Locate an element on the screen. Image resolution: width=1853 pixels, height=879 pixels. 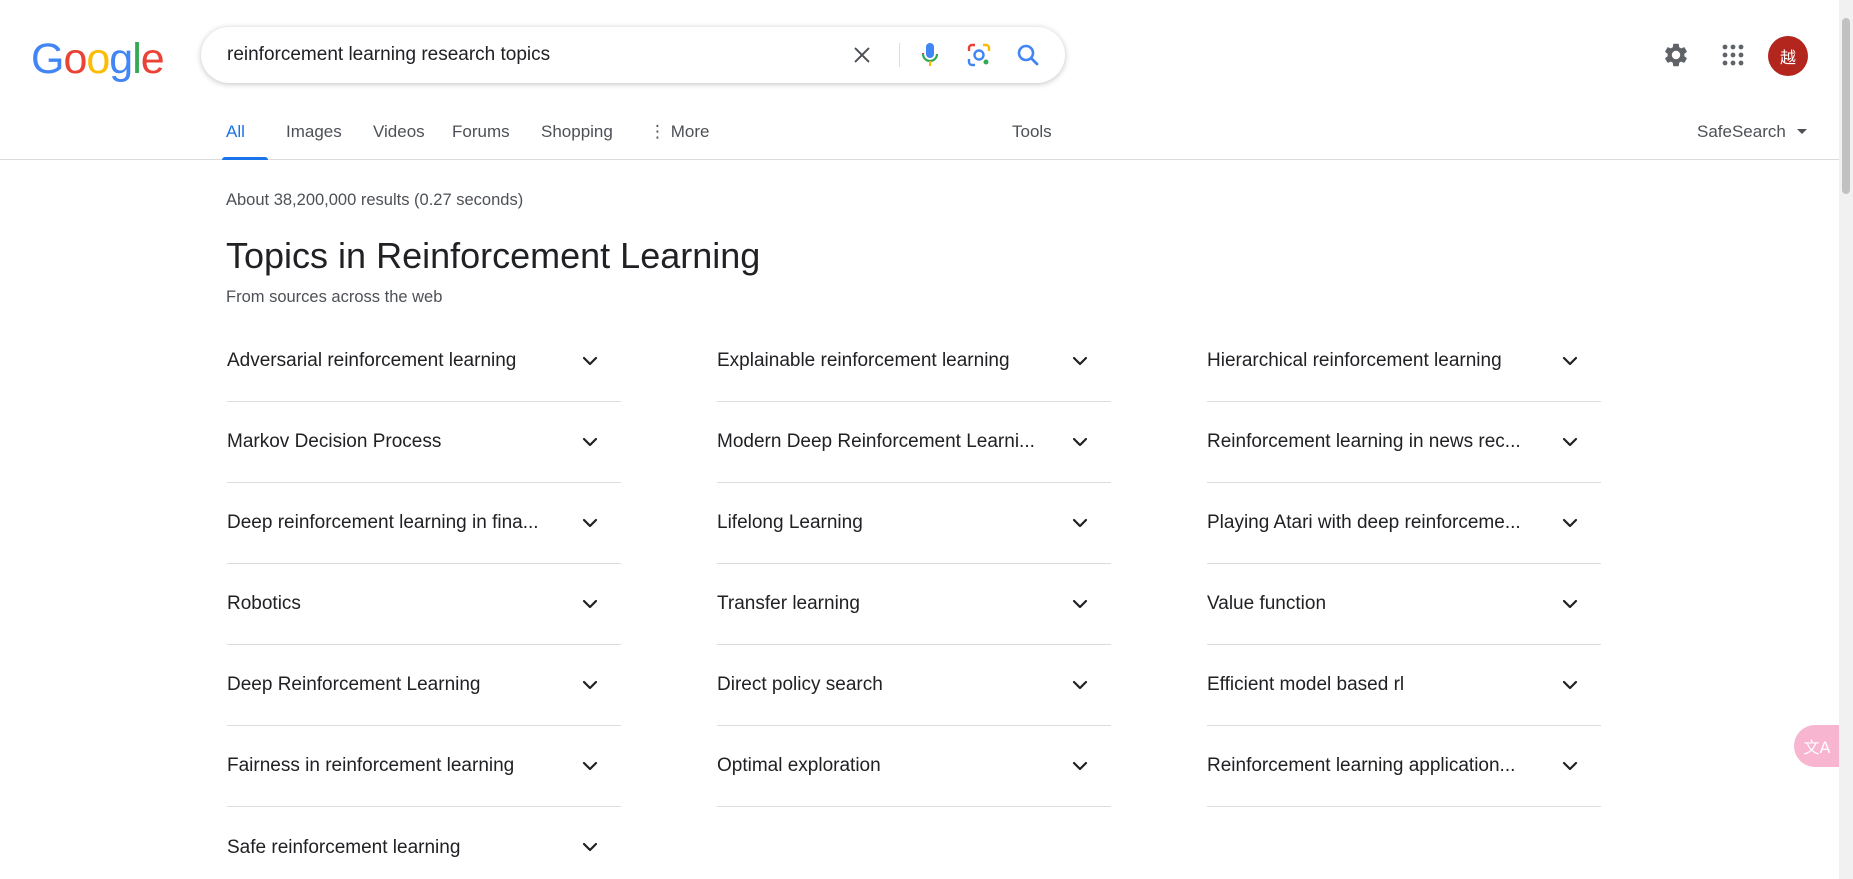
topic-label: Direct policy search is located at coordinates (800, 684).